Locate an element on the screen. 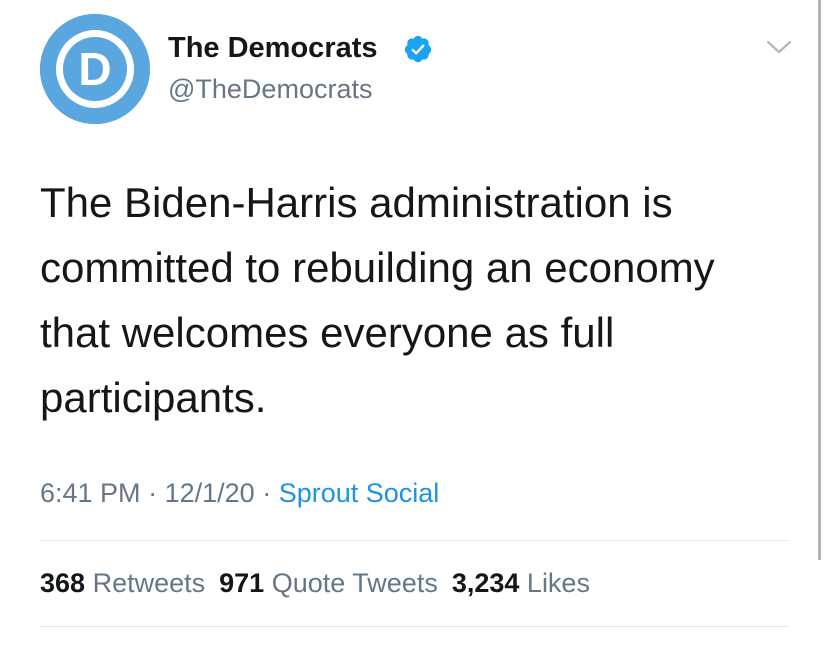  likes-label: Likes is located at coordinates (558, 583).